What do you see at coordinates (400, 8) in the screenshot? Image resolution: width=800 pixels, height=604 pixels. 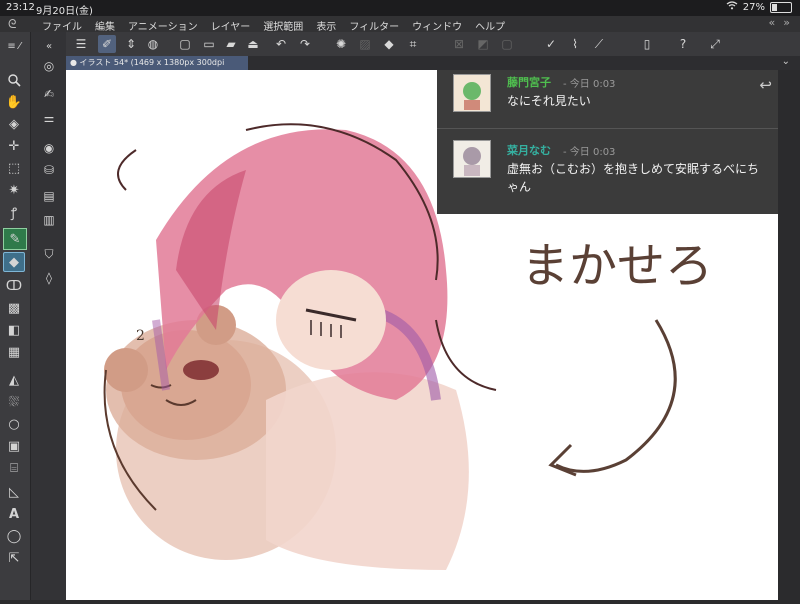 I see `status-bar: 23:12 9月20日(金) 27%` at bounding box center [400, 8].